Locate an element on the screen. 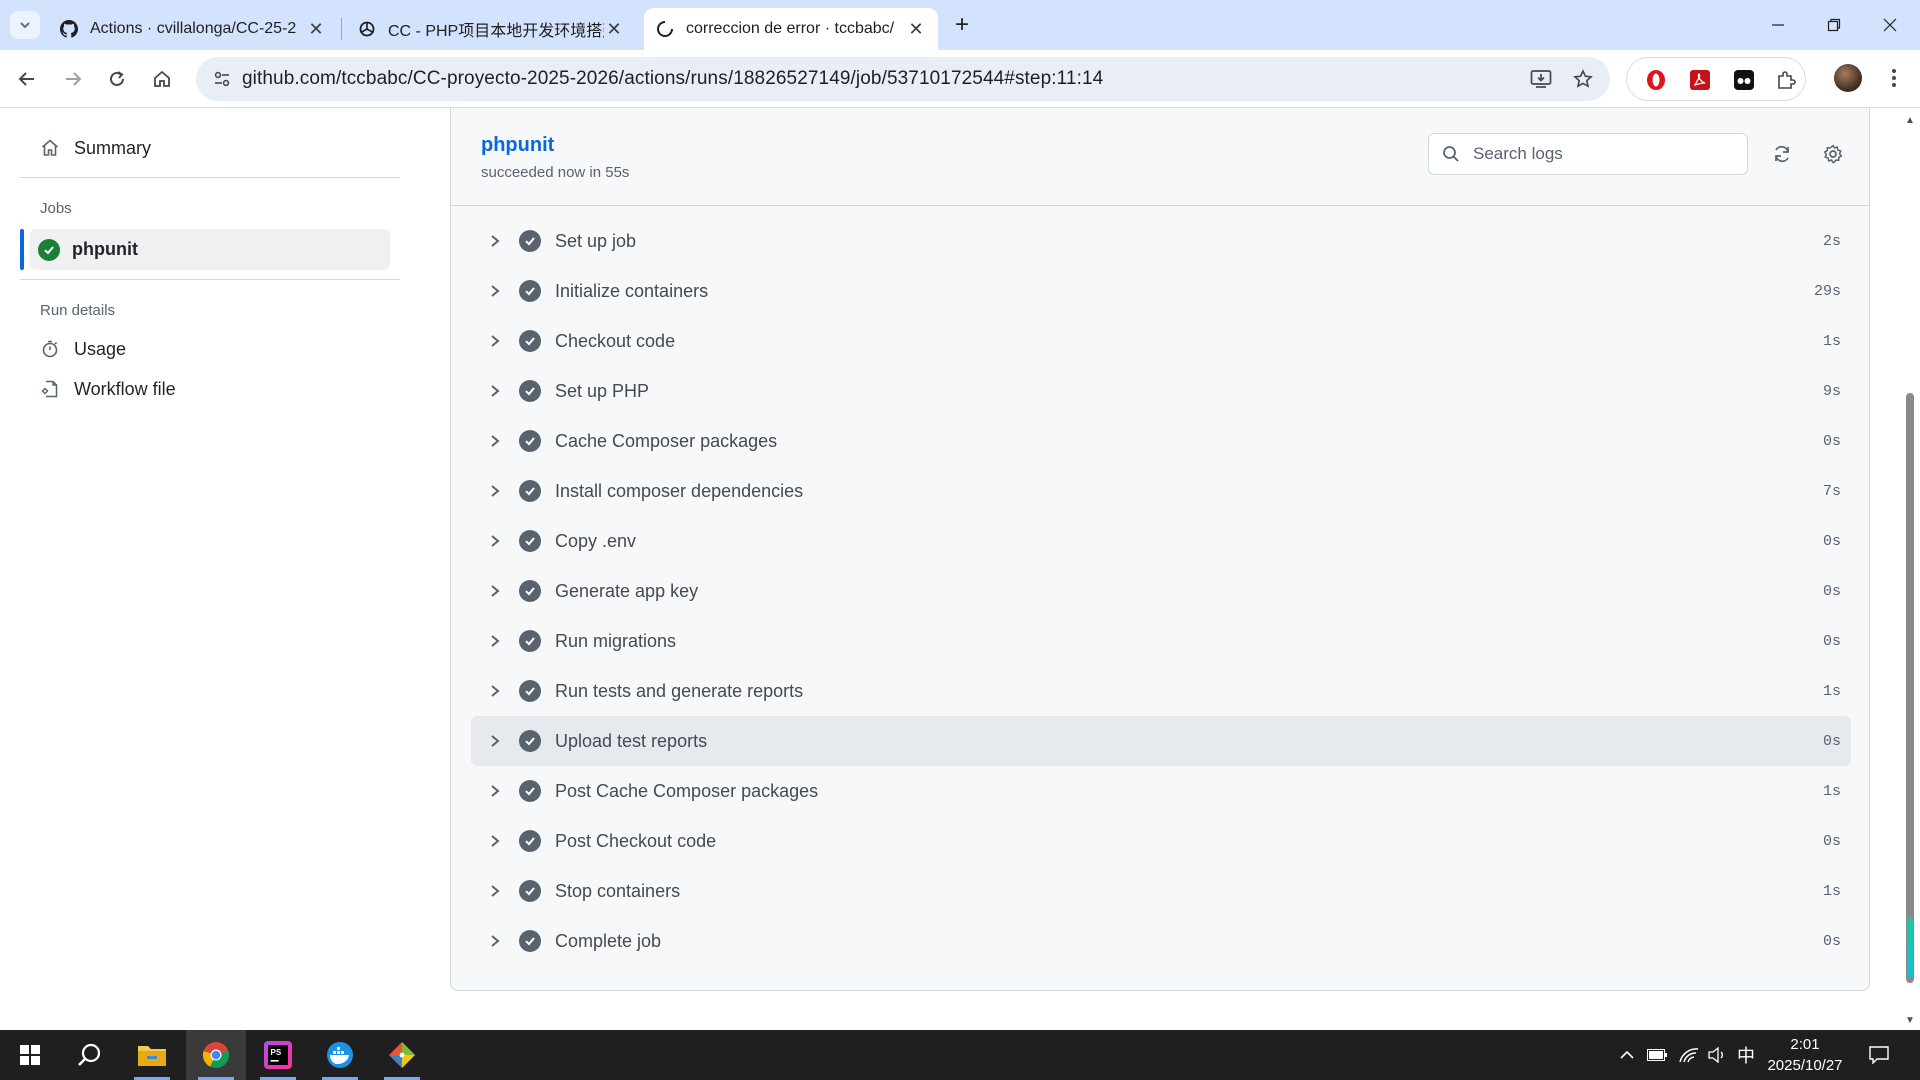 This screenshot has height=1080, width=1920. search-logs-box is located at coordinates (1588, 154).